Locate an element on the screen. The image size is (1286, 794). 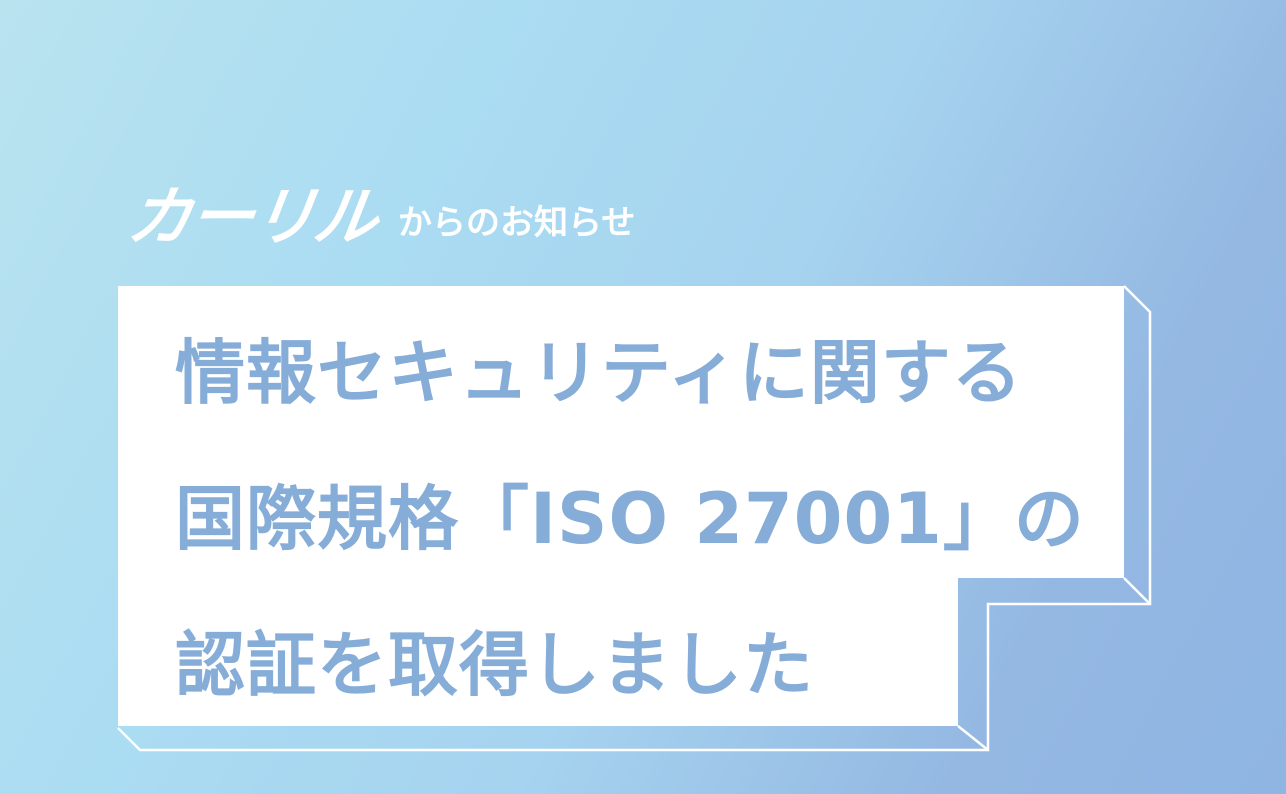
headline-line-3: 認証を取得しました is located at coordinates (494, 665).